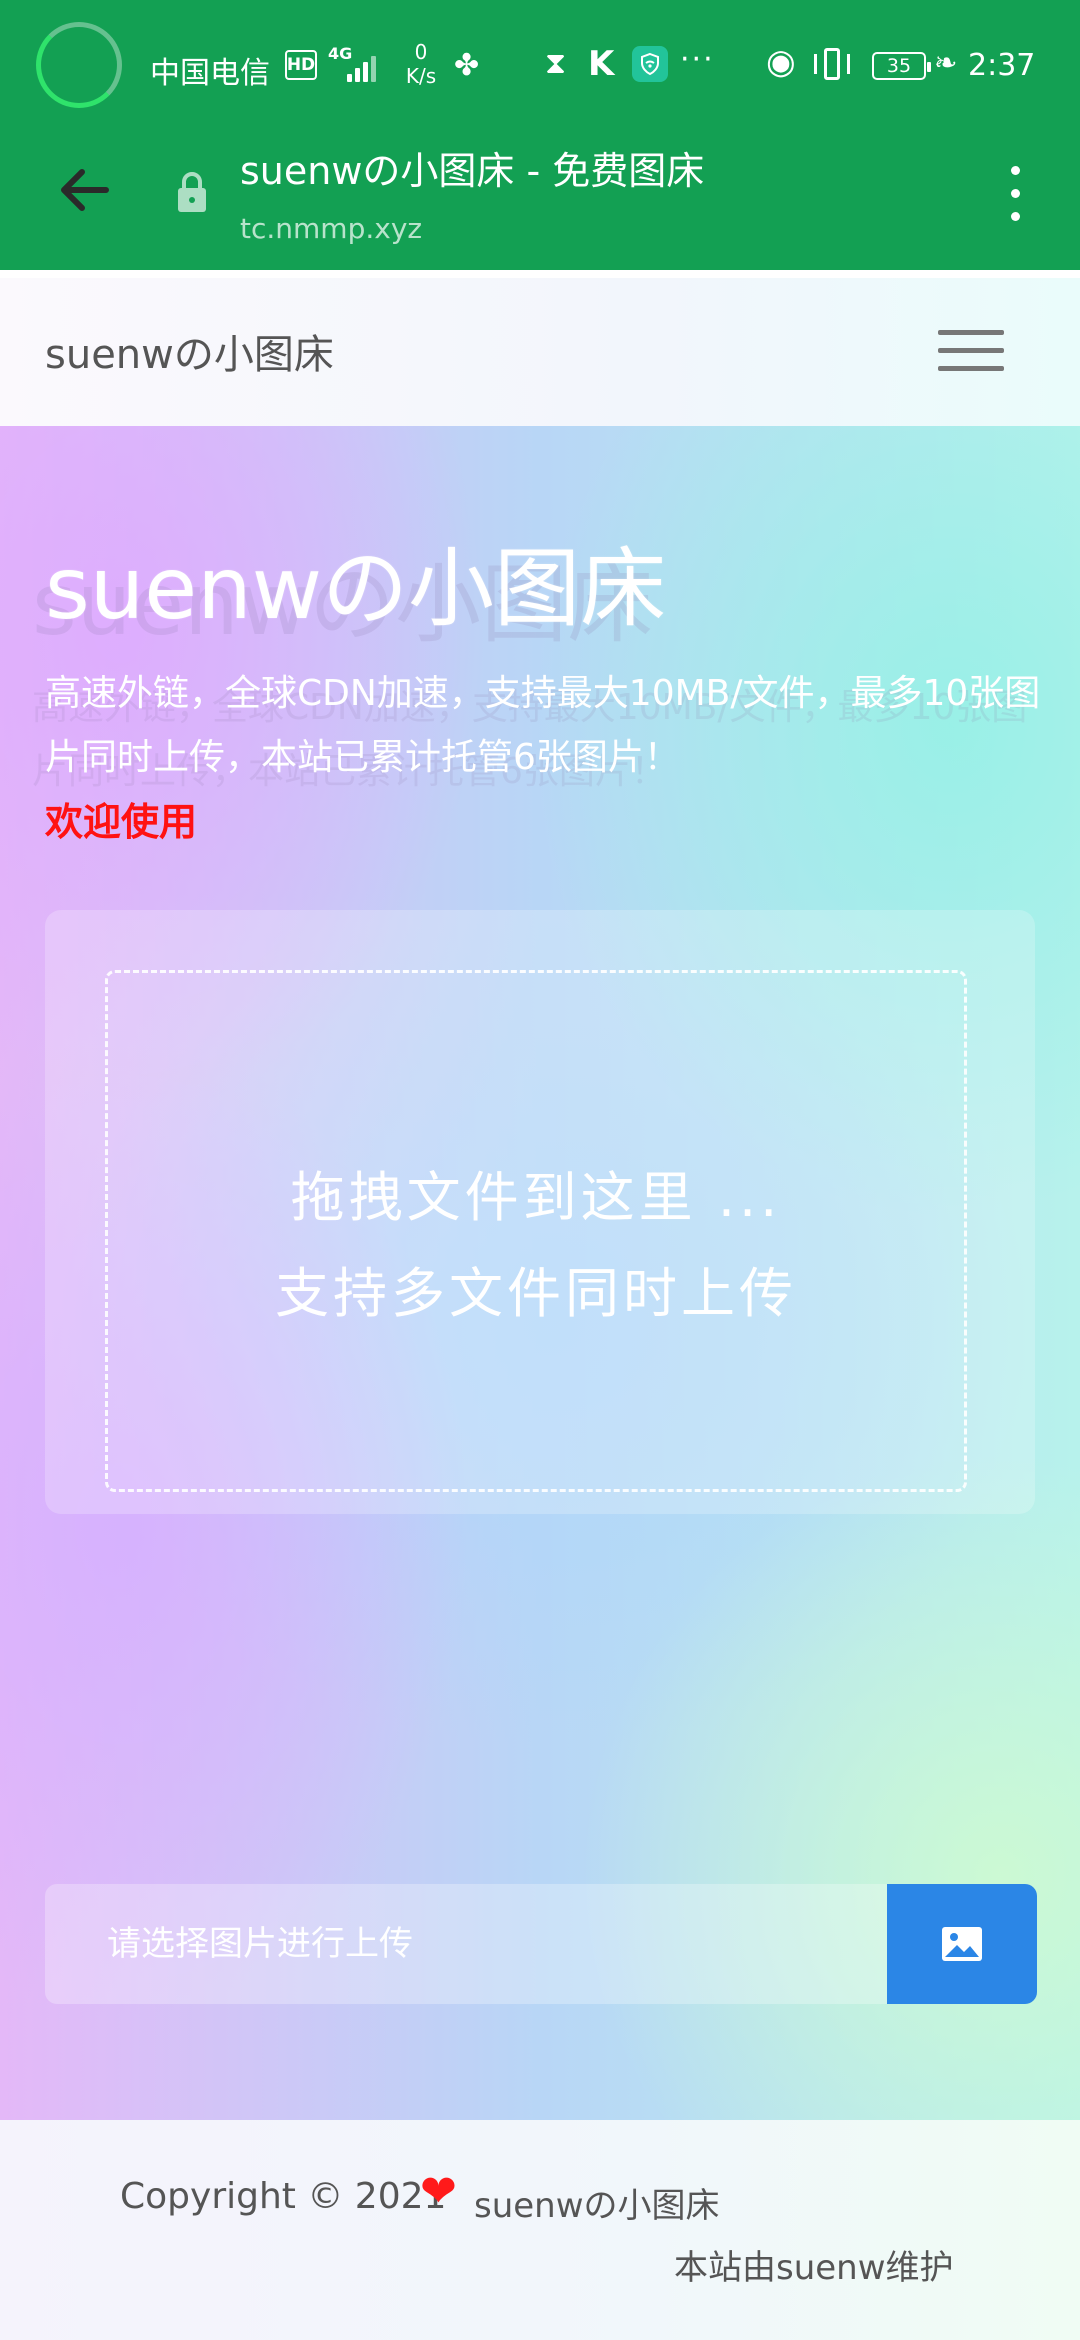 The height and width of the screenshot is (2340, 1080). What do you see at coordinates (814, 2268) in the screenshot?
I see `maintainer-text: 本站由suenw维护` at bounding box center [814, 2268].